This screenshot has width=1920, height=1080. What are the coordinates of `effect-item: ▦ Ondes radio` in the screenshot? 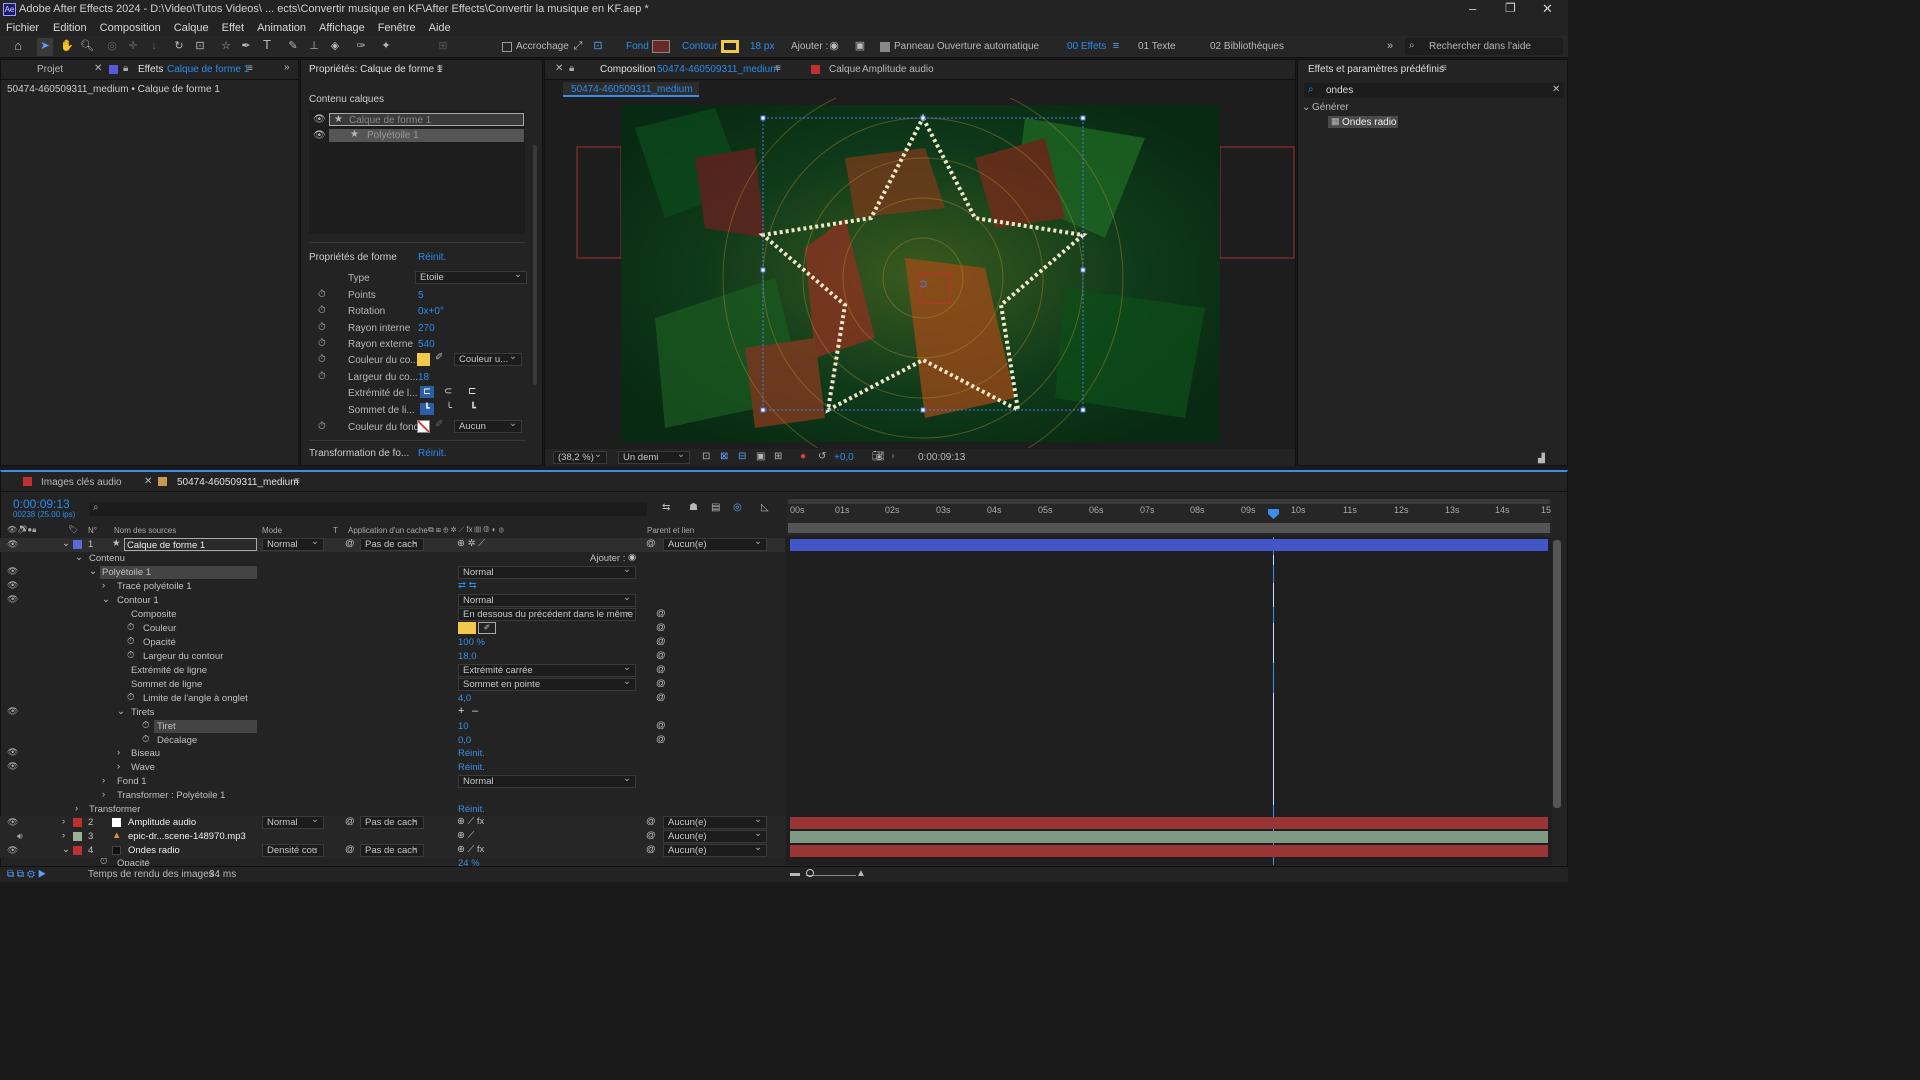 It's located at (1363, 122).